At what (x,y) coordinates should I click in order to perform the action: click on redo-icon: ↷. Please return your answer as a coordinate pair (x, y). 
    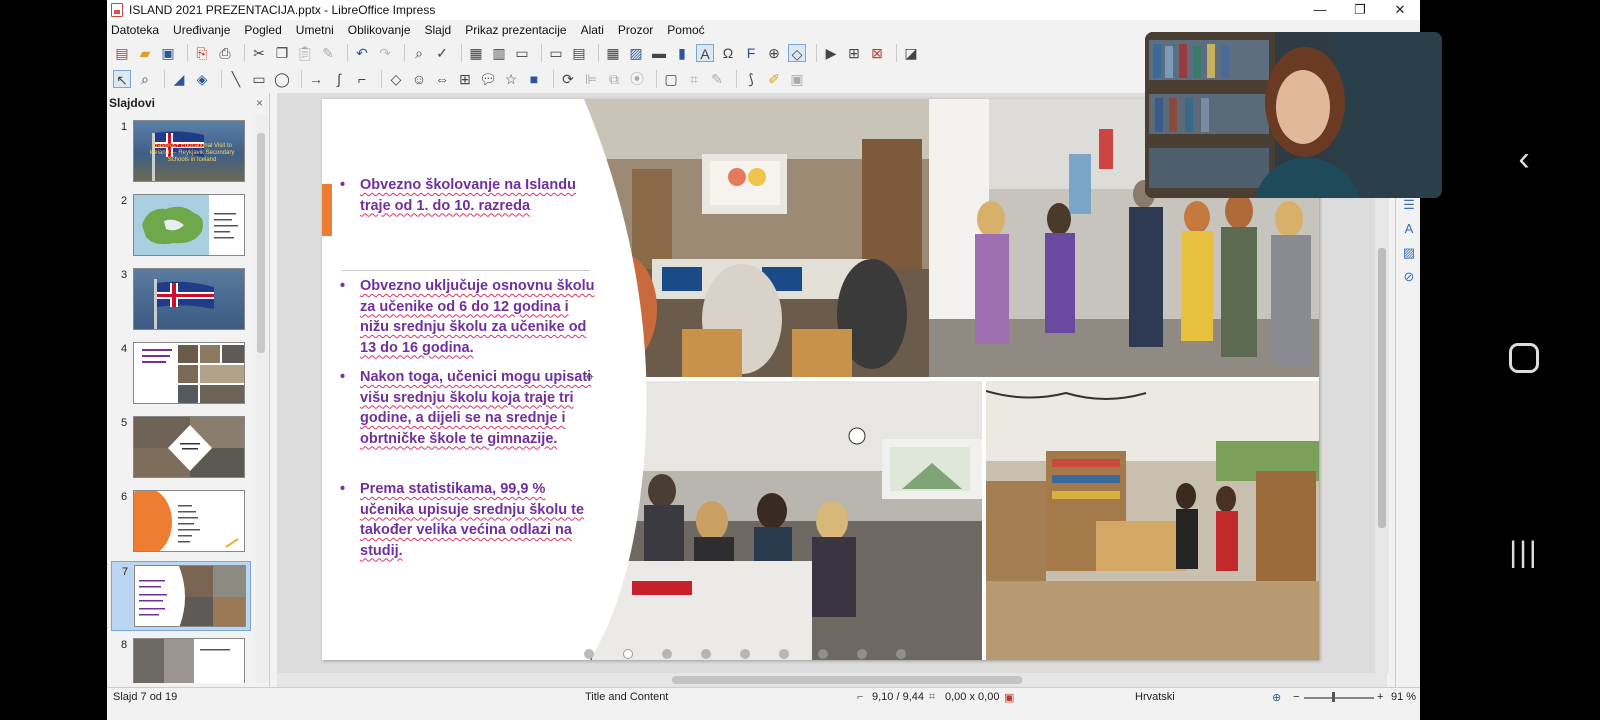
    Looking at the image, I should click on (385, 53).